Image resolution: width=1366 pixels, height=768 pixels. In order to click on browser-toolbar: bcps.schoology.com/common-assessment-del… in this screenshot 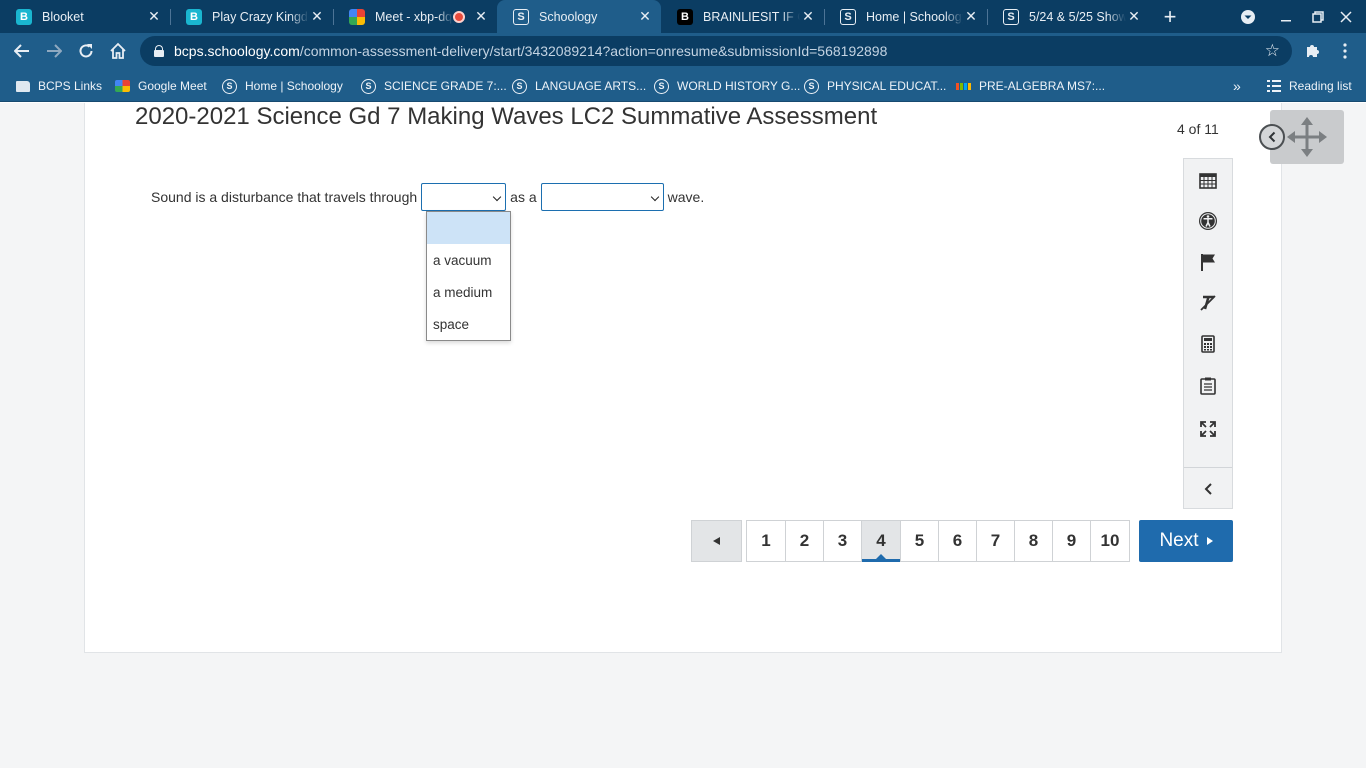, I will do `click(683, 51)`.